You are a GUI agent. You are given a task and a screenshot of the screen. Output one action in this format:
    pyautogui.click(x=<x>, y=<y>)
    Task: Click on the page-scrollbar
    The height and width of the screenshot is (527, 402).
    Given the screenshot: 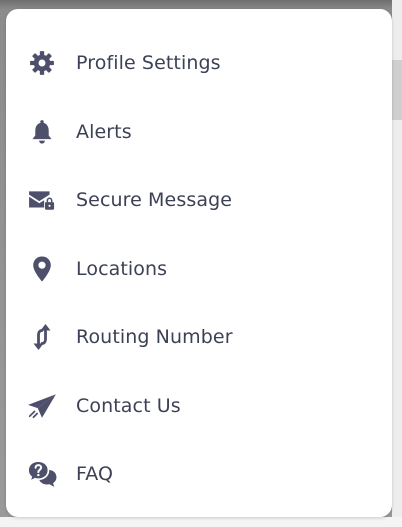 What is the action you would take?
    pyautogui.click(x=397, y=263)
    